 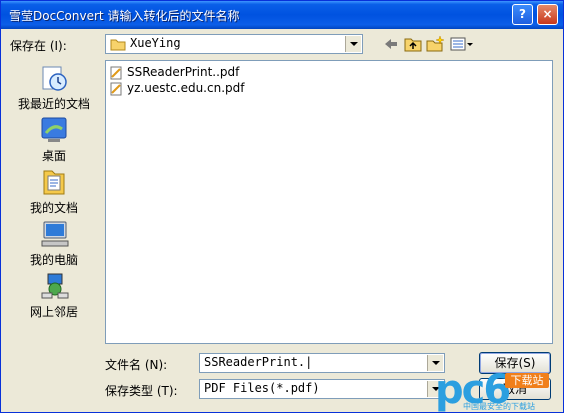 I want to click on filename-label: 文件名 (N):, so click(x=136, y=365).